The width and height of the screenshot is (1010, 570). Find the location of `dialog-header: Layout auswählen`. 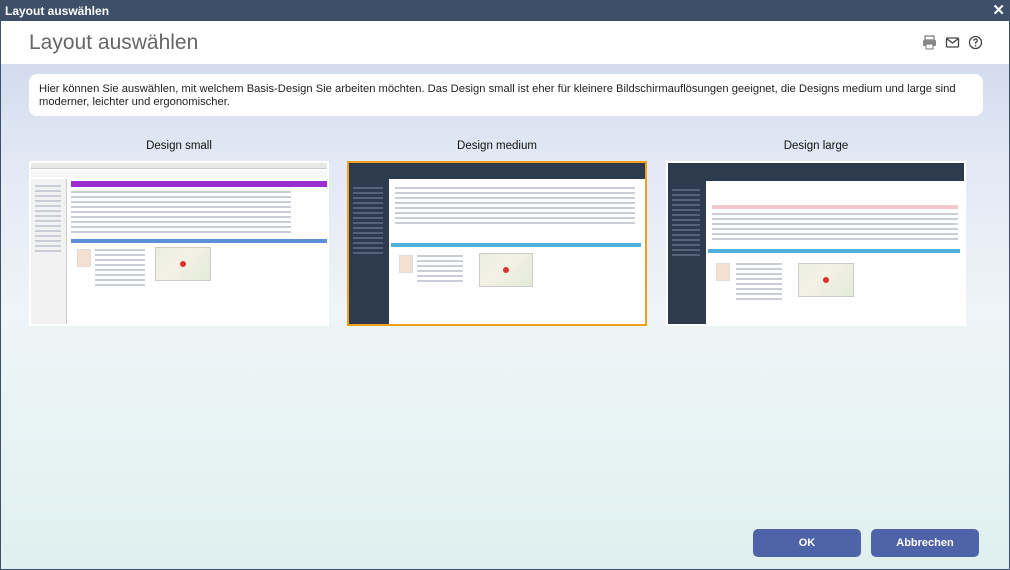

dialog-header: Layout auswählen is located at coordinates (505, 42).